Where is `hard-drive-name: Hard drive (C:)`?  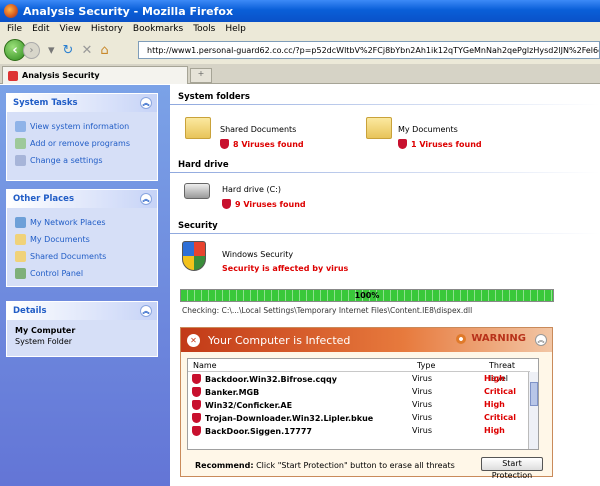 hard-drive-name: Hard drive (C:) is located at coordinates (251, 189).